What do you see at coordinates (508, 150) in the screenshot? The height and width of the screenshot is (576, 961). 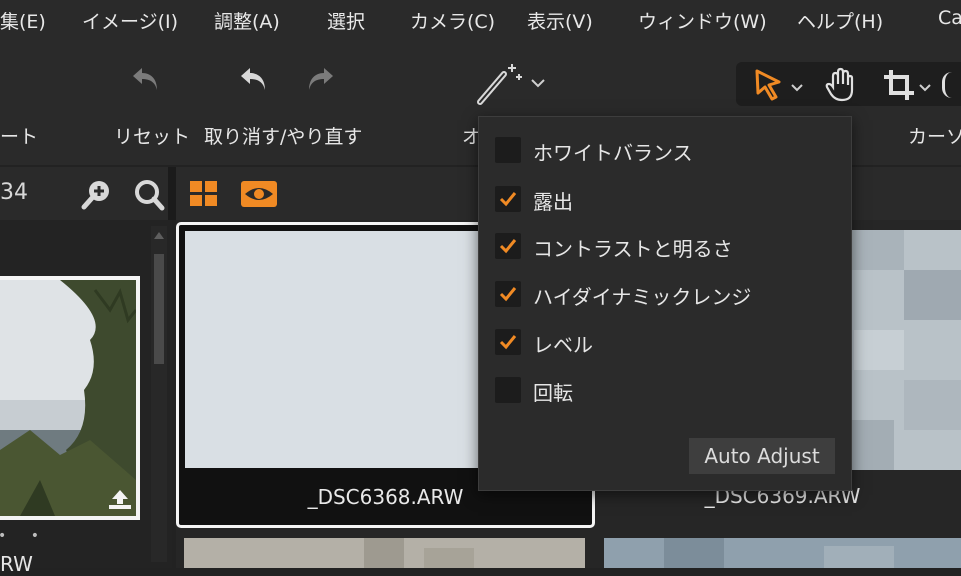 I see `checkbox-white-balance` at bounding box center [508, 150].